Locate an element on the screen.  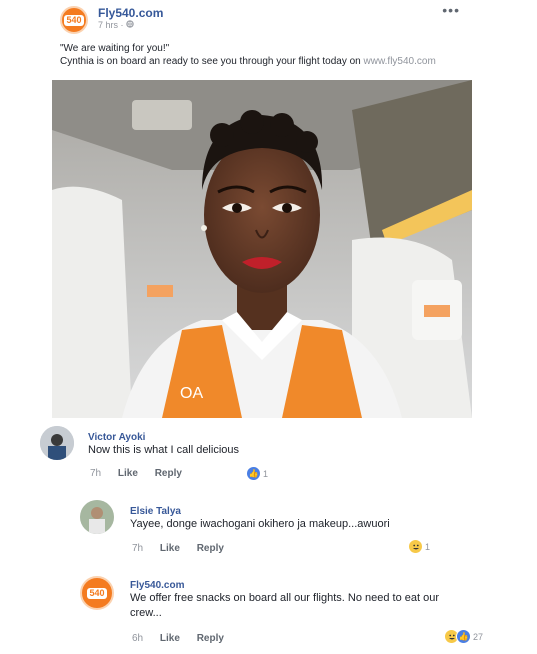
post-time: 7 hrs is located at coordinates (108, 25).